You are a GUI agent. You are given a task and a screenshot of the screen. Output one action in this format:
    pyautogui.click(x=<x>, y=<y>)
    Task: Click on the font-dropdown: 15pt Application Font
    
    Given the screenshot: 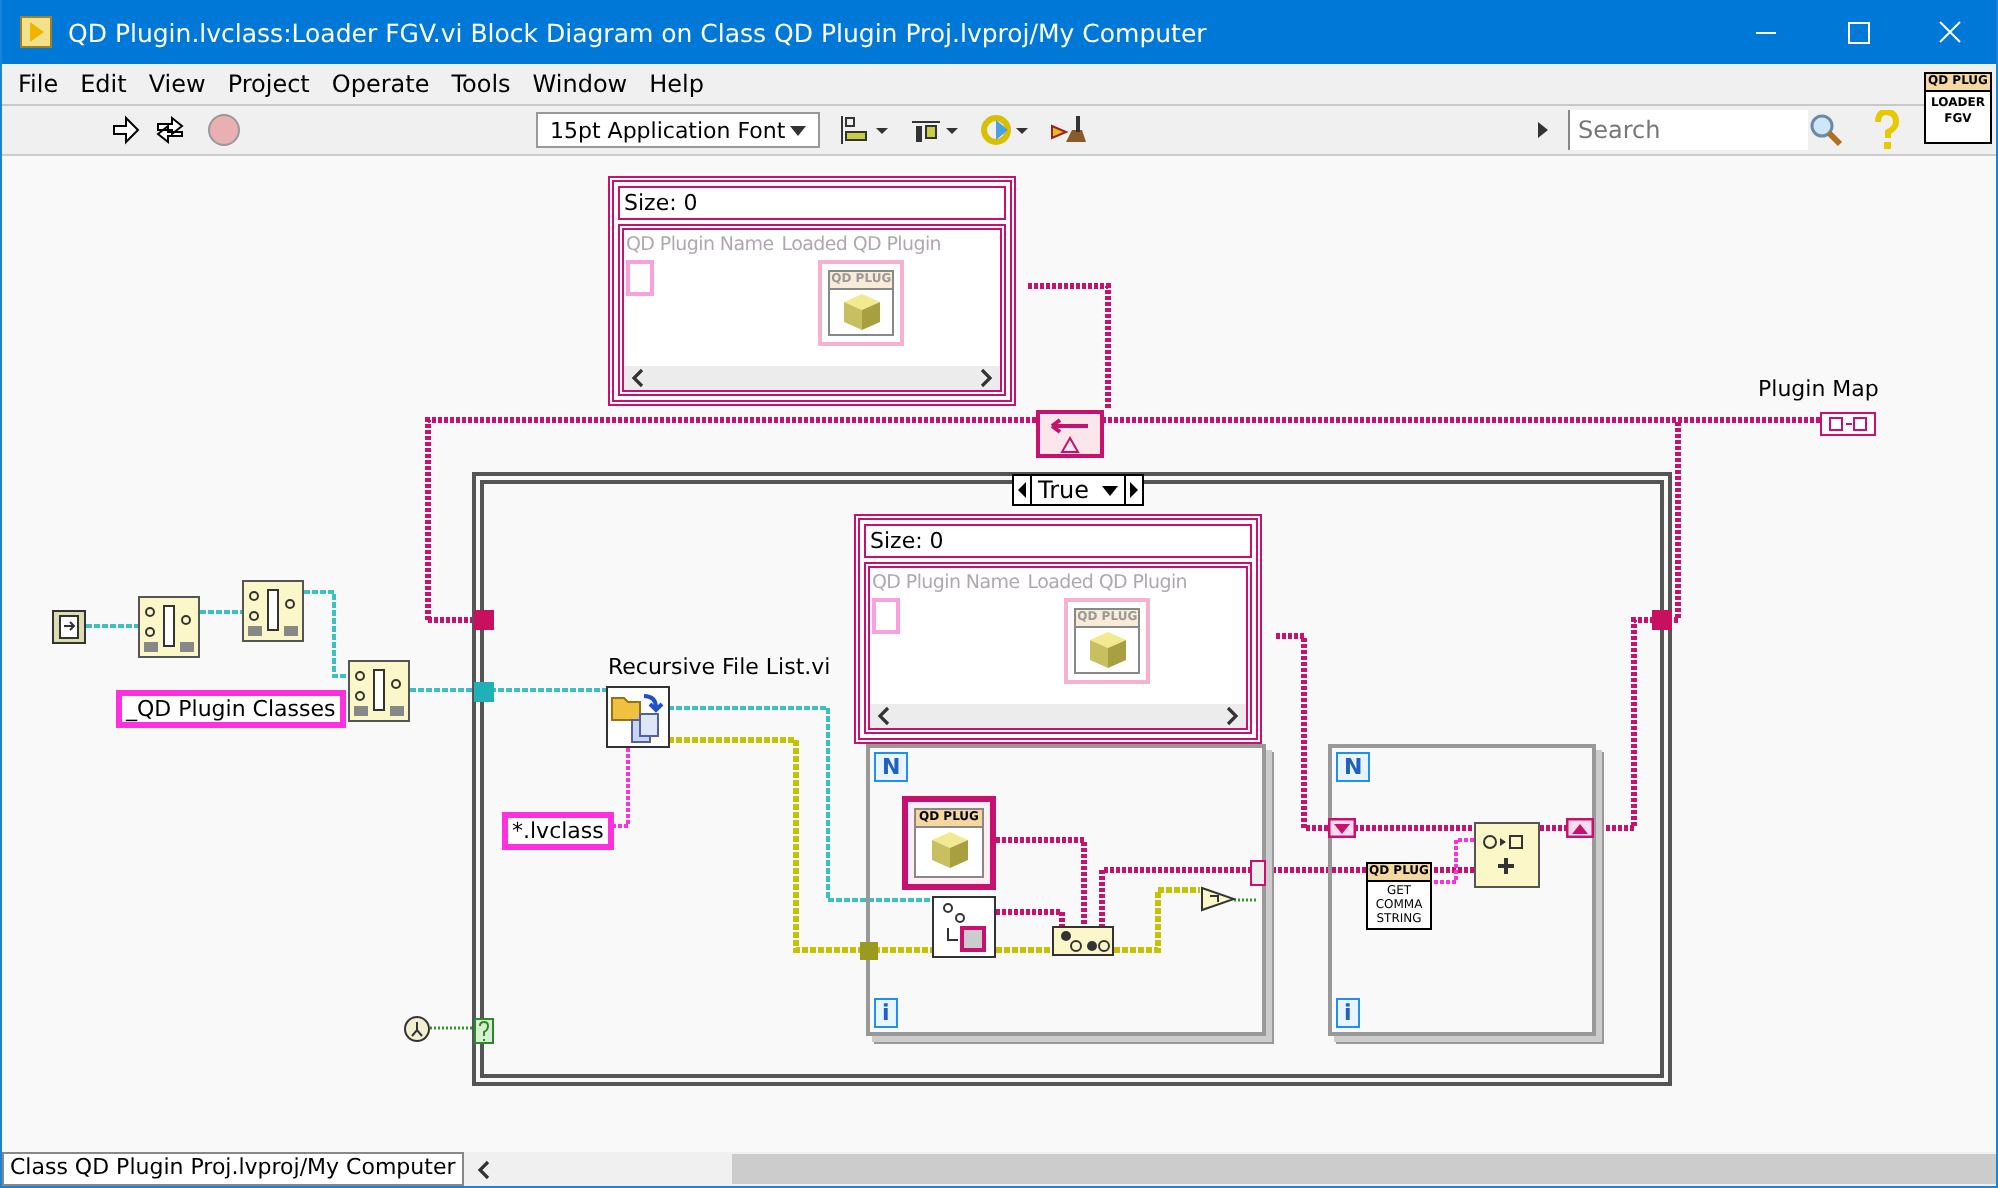 What is the action you would take?
    pyautogui.click(x=678, y=130)
    